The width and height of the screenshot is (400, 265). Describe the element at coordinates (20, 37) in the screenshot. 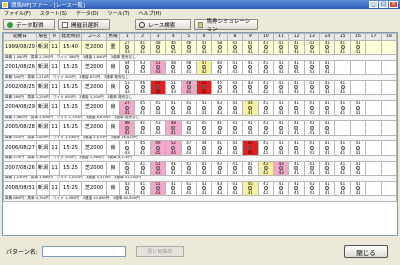

I see `header-date: 開催日` at that location.